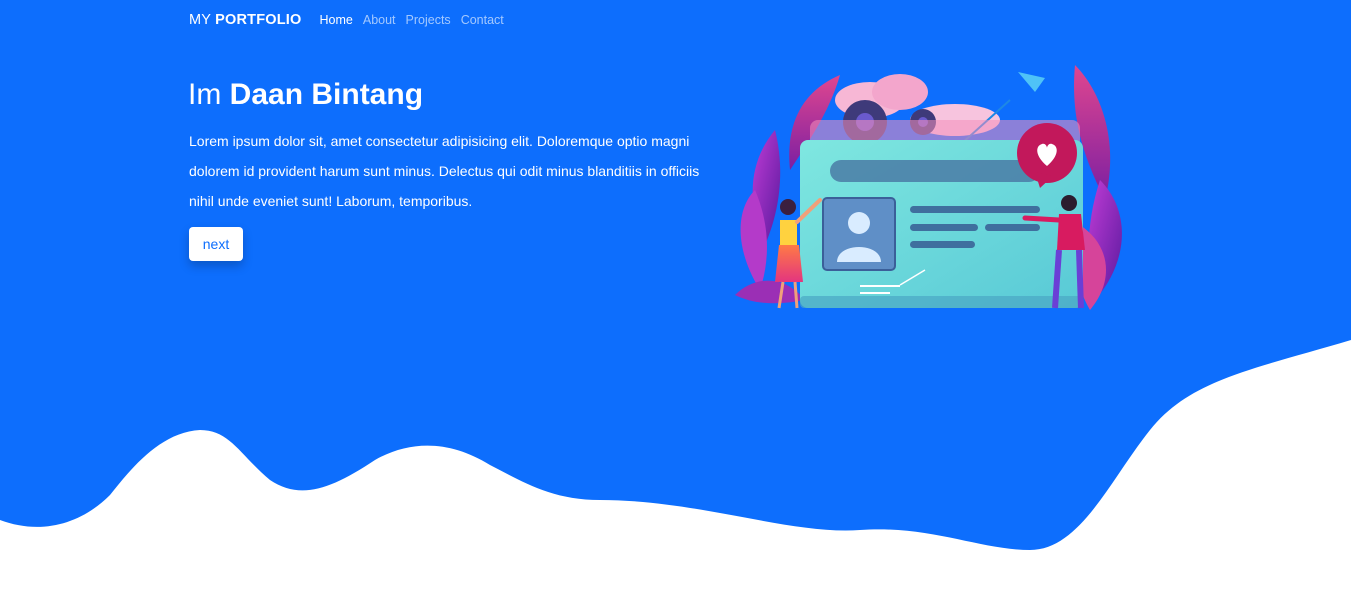  I want to click on nav-link-contact: Contact, so click(482, 20).